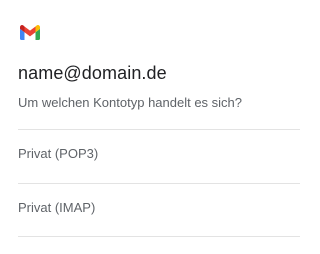 This screenshot has height=254, width=320. I want to click on option-label: Privat (POP3), so click(58, 153).